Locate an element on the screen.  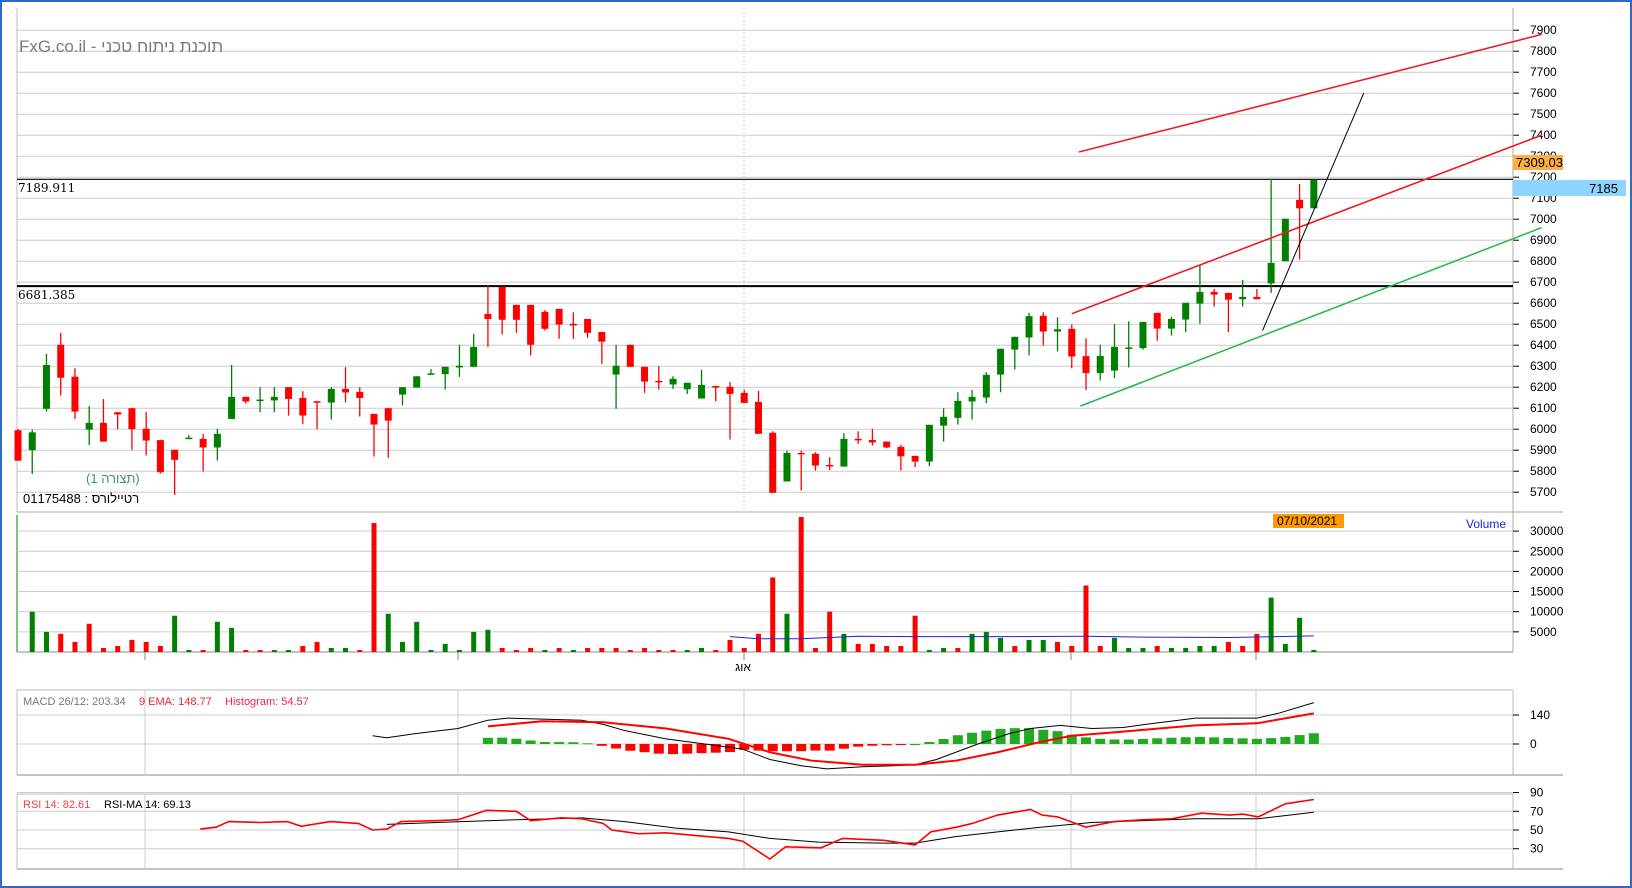
trendline-lower-support is located at coordinates (1311, 316).